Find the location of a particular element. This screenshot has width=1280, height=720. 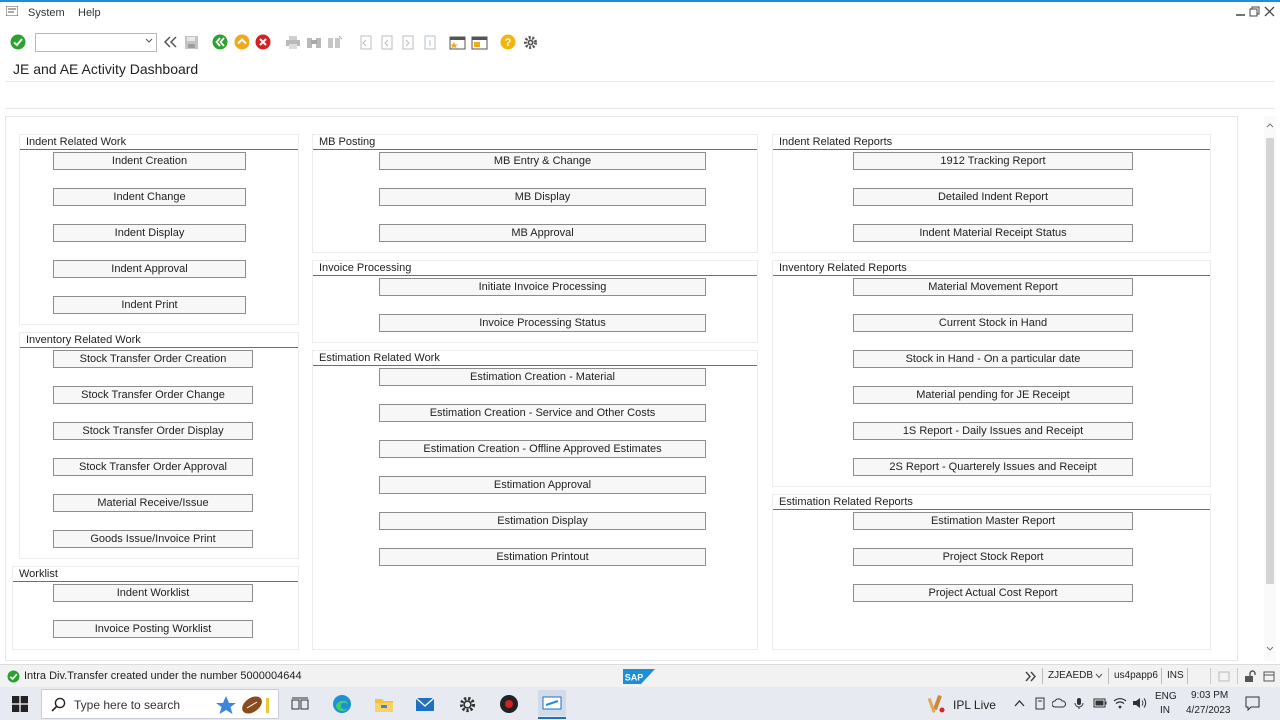

estimation-master-report-button: Estimation Master Report is located at coordinates (993, 521).